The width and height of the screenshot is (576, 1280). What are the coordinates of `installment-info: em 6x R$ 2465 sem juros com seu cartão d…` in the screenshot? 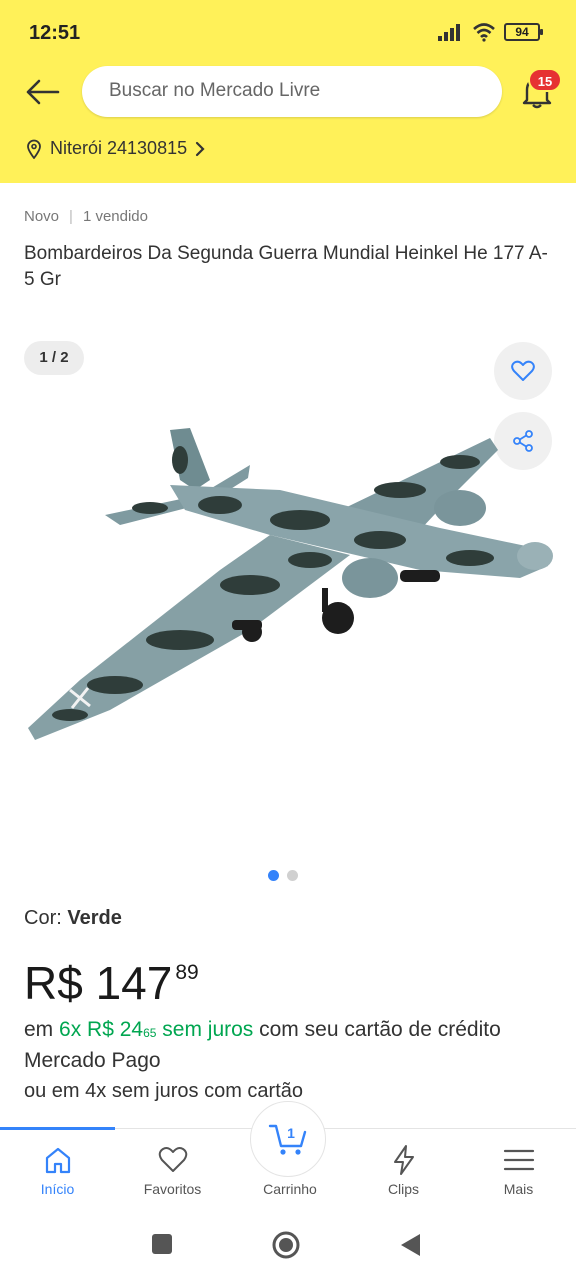 It's located at (289, 1045).